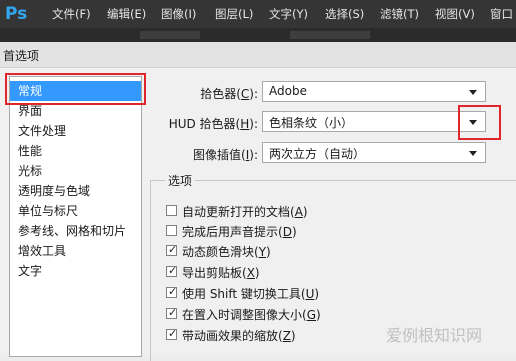 Image resolution: width=516 pixels, height=361 pixels. I want to click on option-label: 完成后用声音提示(D), so click(239, 231).